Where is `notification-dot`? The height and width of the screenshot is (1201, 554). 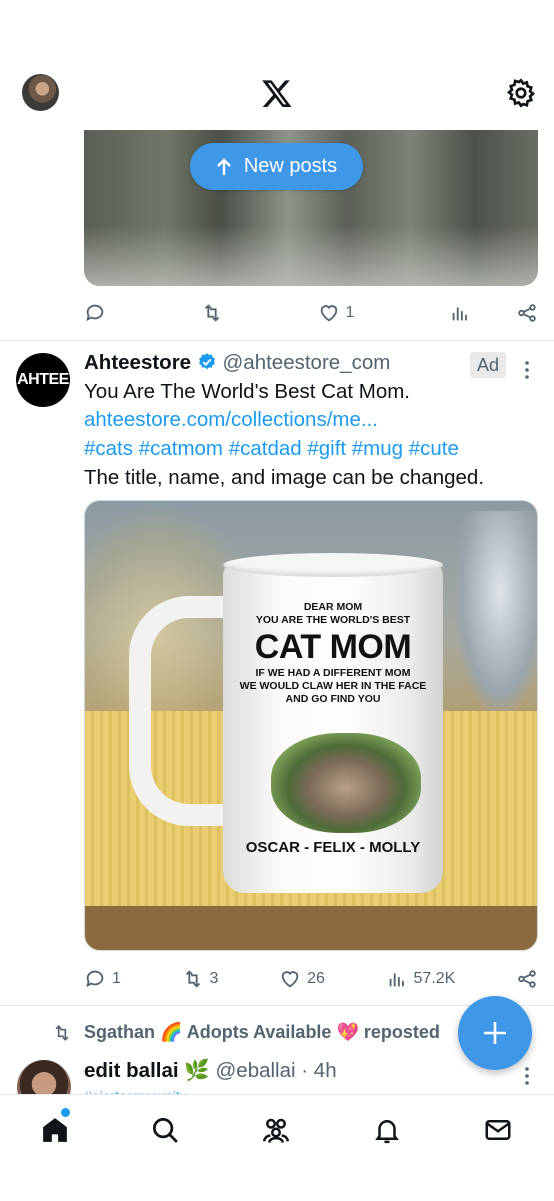
notification-dot is located at coordinates (65, 1112).